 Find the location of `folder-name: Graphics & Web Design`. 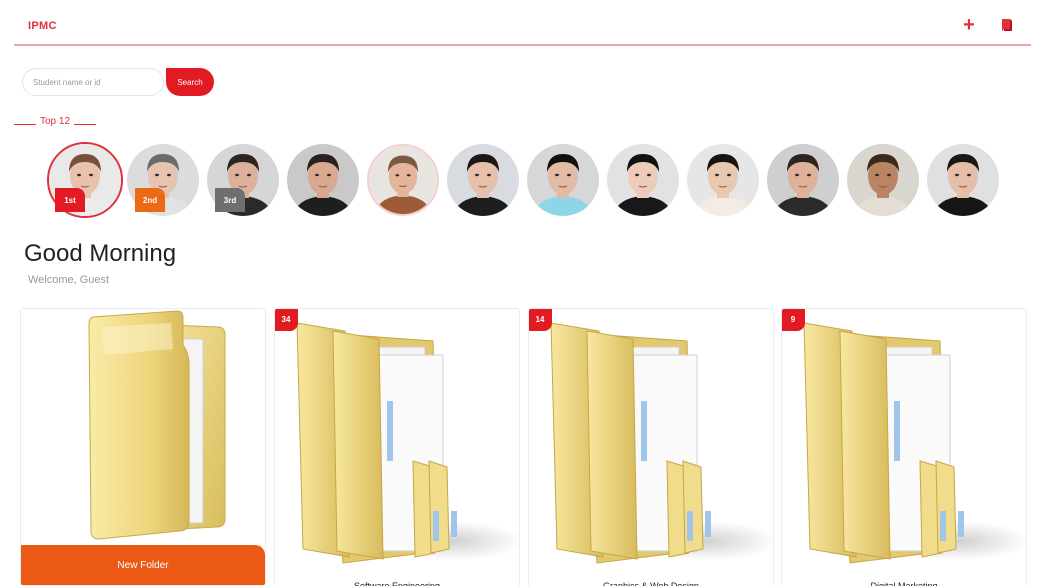

folder-name: Graphics & Web Design is located at coordinates (651, 583).